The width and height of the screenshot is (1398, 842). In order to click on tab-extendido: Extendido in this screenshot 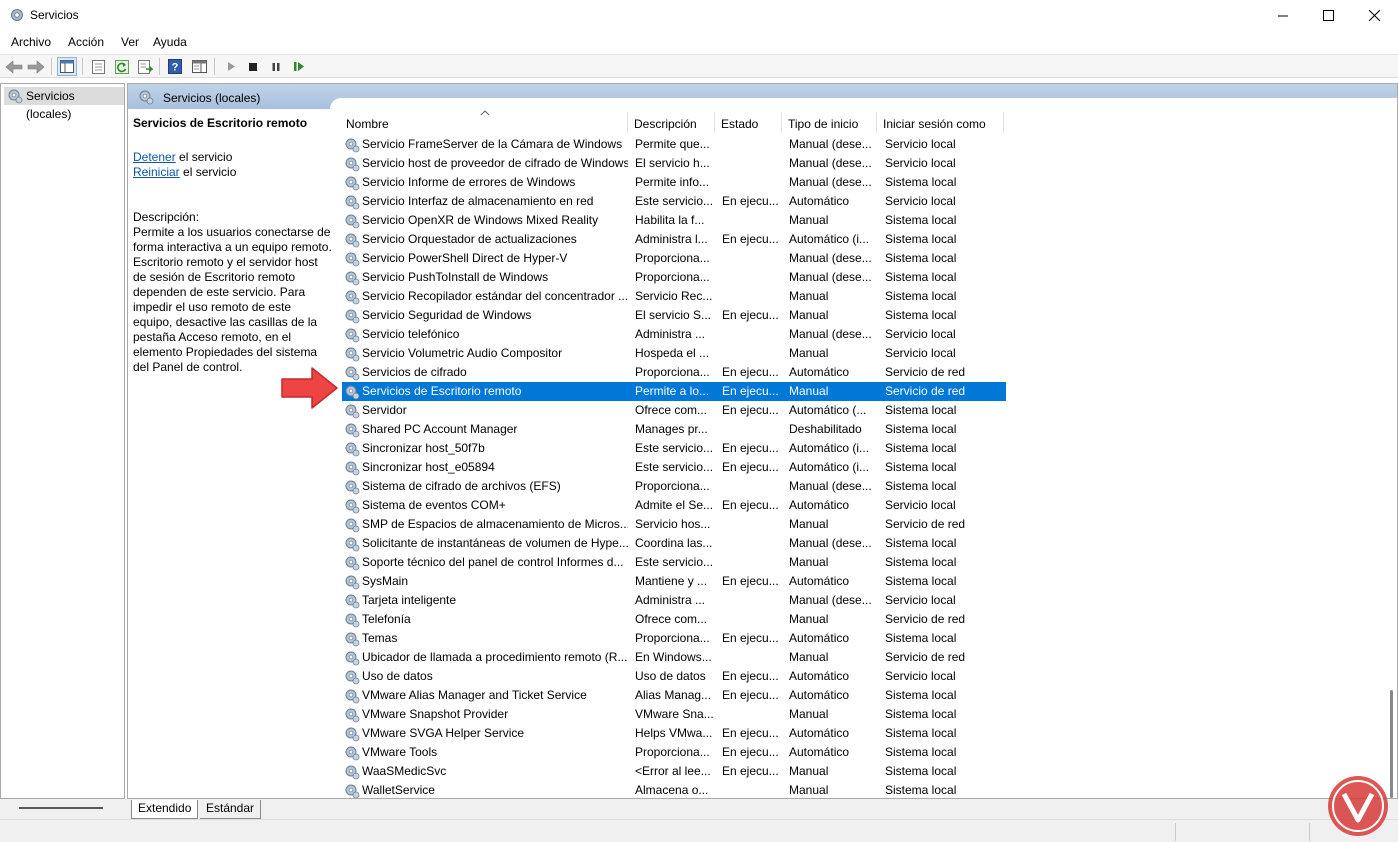, I will do `click(165, 809)`.